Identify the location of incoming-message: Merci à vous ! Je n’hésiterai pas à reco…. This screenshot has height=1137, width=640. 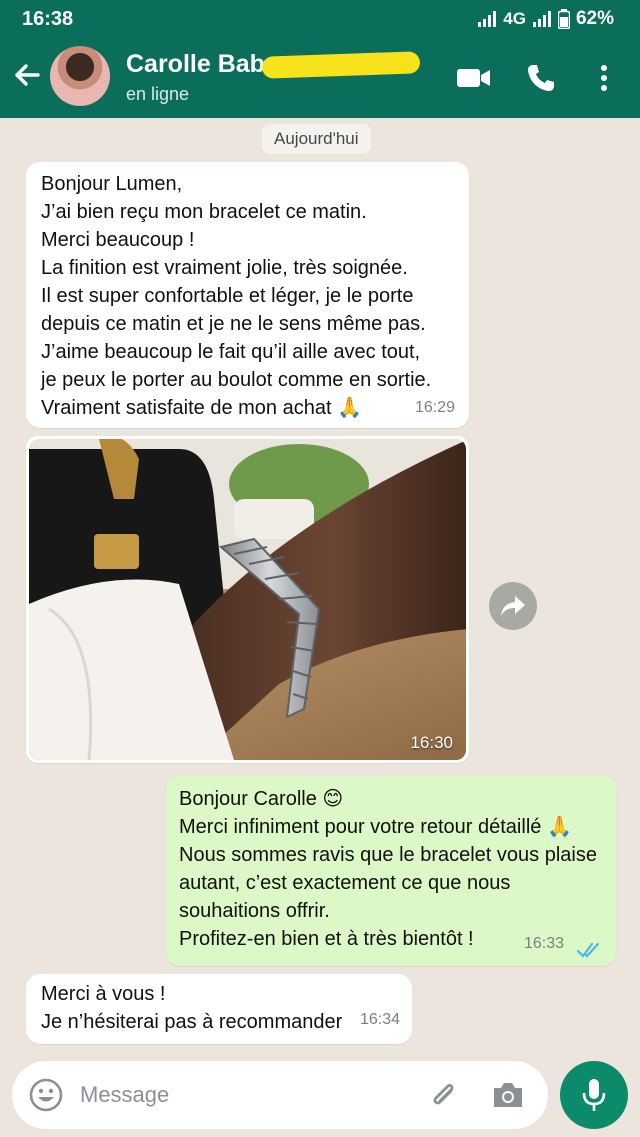
(219, 1009).